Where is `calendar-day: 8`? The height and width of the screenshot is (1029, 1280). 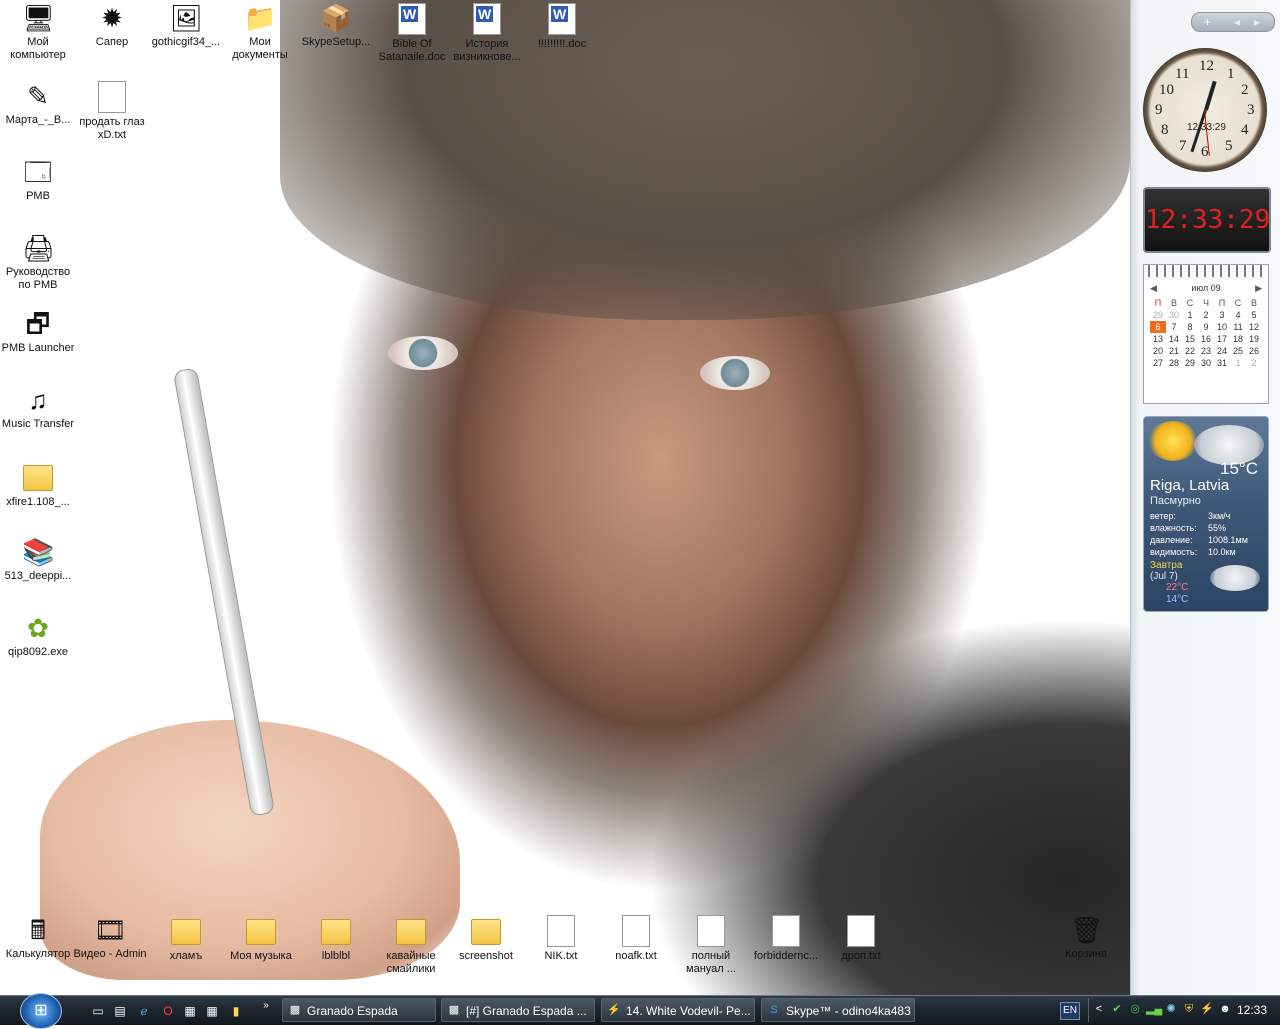 calendar-day: 8 is located at coordinates (1190, 327).